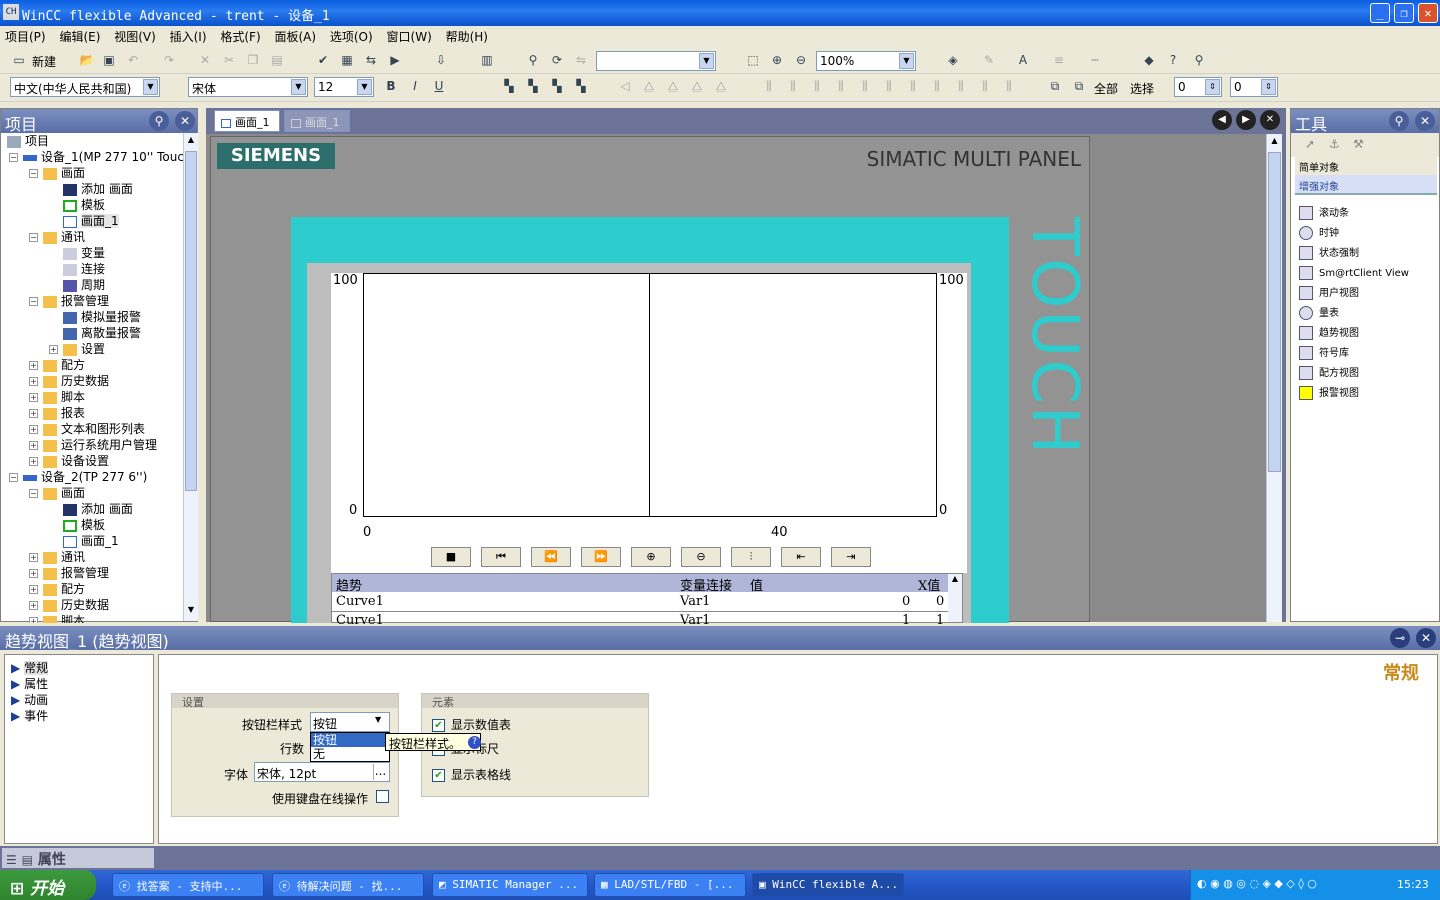  I want to click on chevron-down-icon: ▼, so click(298, 87).